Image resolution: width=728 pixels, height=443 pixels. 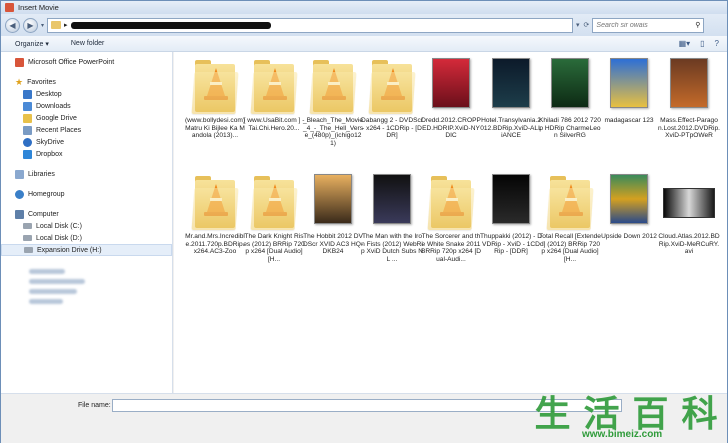 What do you see at coordinates (87, 43) in the screenshot?
I see `new-folder-button: New folder` at bounding box center [87, 43].